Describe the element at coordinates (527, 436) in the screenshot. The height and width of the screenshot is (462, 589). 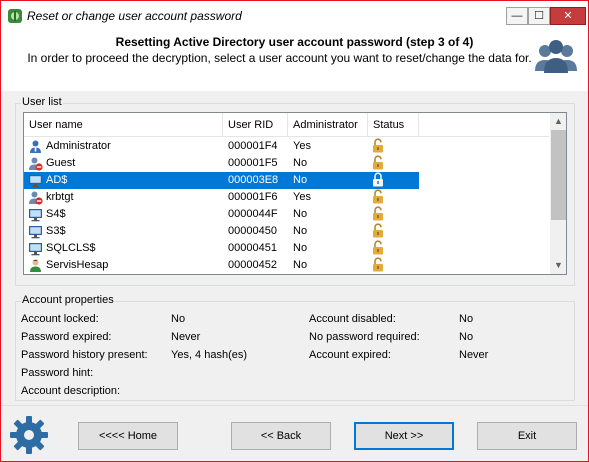
I see `exit-button: Exit` at that location.